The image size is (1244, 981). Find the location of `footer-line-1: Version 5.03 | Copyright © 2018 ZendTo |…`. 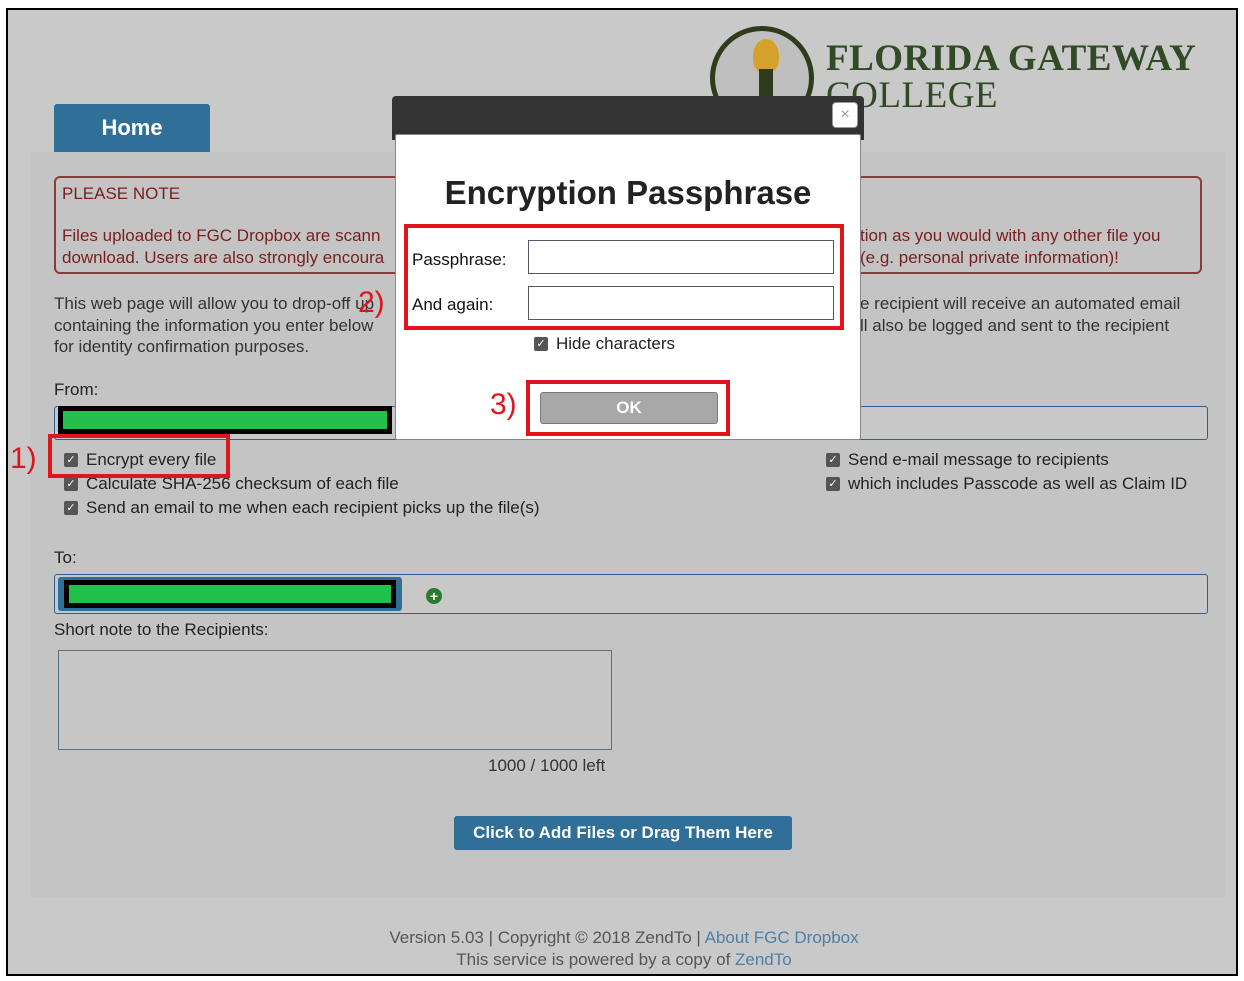

footer-line-1: Version 5.03 | Copyright © 2018 ZendTo |… is located at coordinates (622, 938).